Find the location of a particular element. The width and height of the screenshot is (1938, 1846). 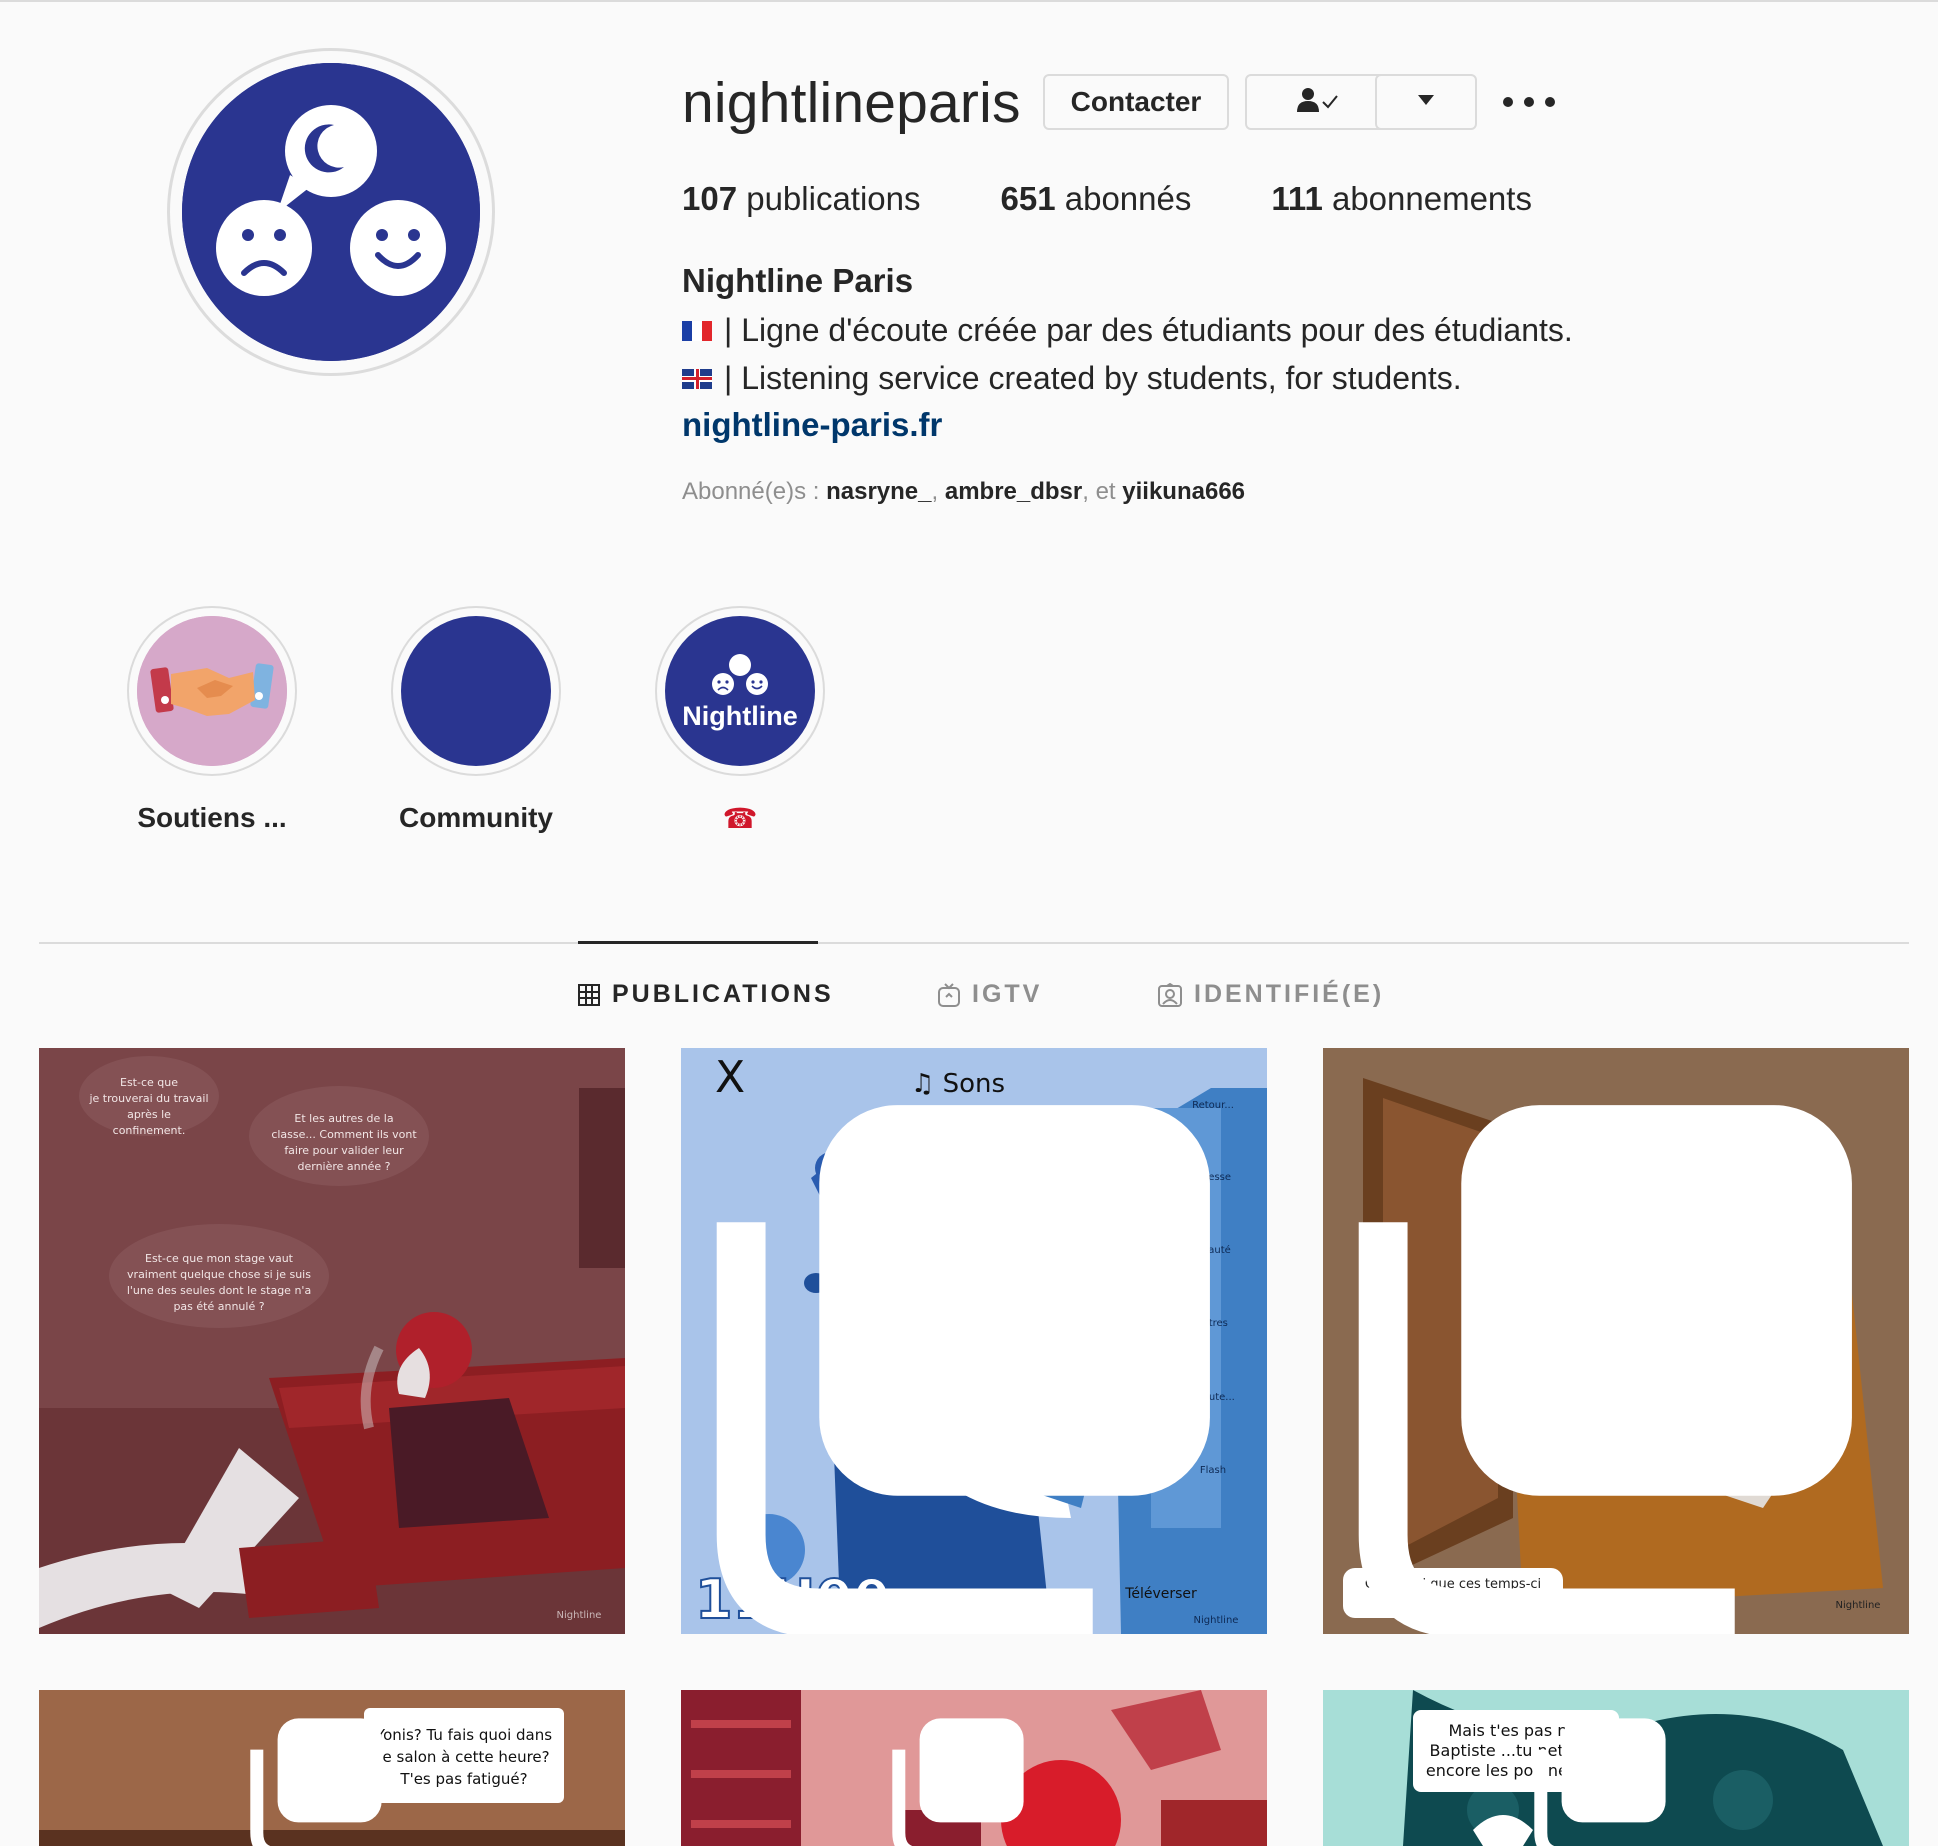

followers-link: 651 abonnés is located at coordinates (1096, 199).